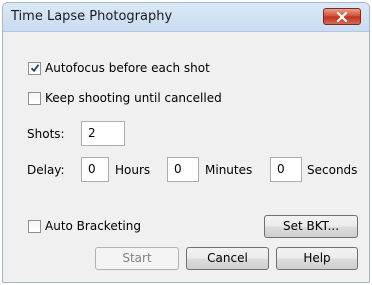  What do you see at coordinates (286, 169) in the screenshot?
I see `seconds-input: 0` at bounding box center [286, 169].